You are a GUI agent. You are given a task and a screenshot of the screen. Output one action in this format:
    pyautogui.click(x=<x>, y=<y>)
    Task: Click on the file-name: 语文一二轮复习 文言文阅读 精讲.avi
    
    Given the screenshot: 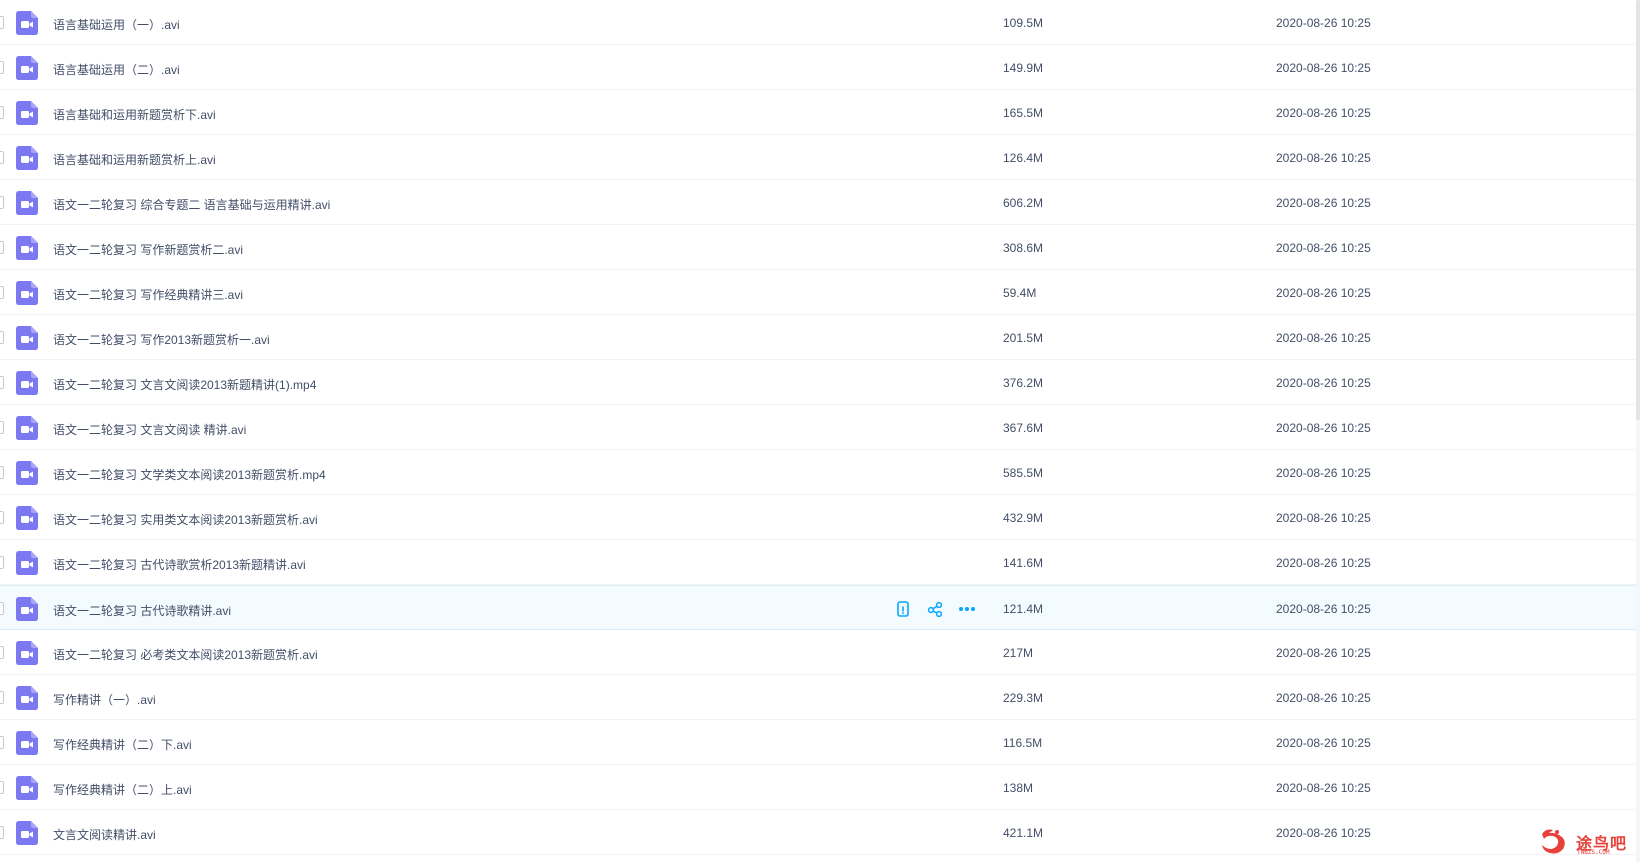 What is the action you would take?
    pyautogui.click(x=149, y=429)
    